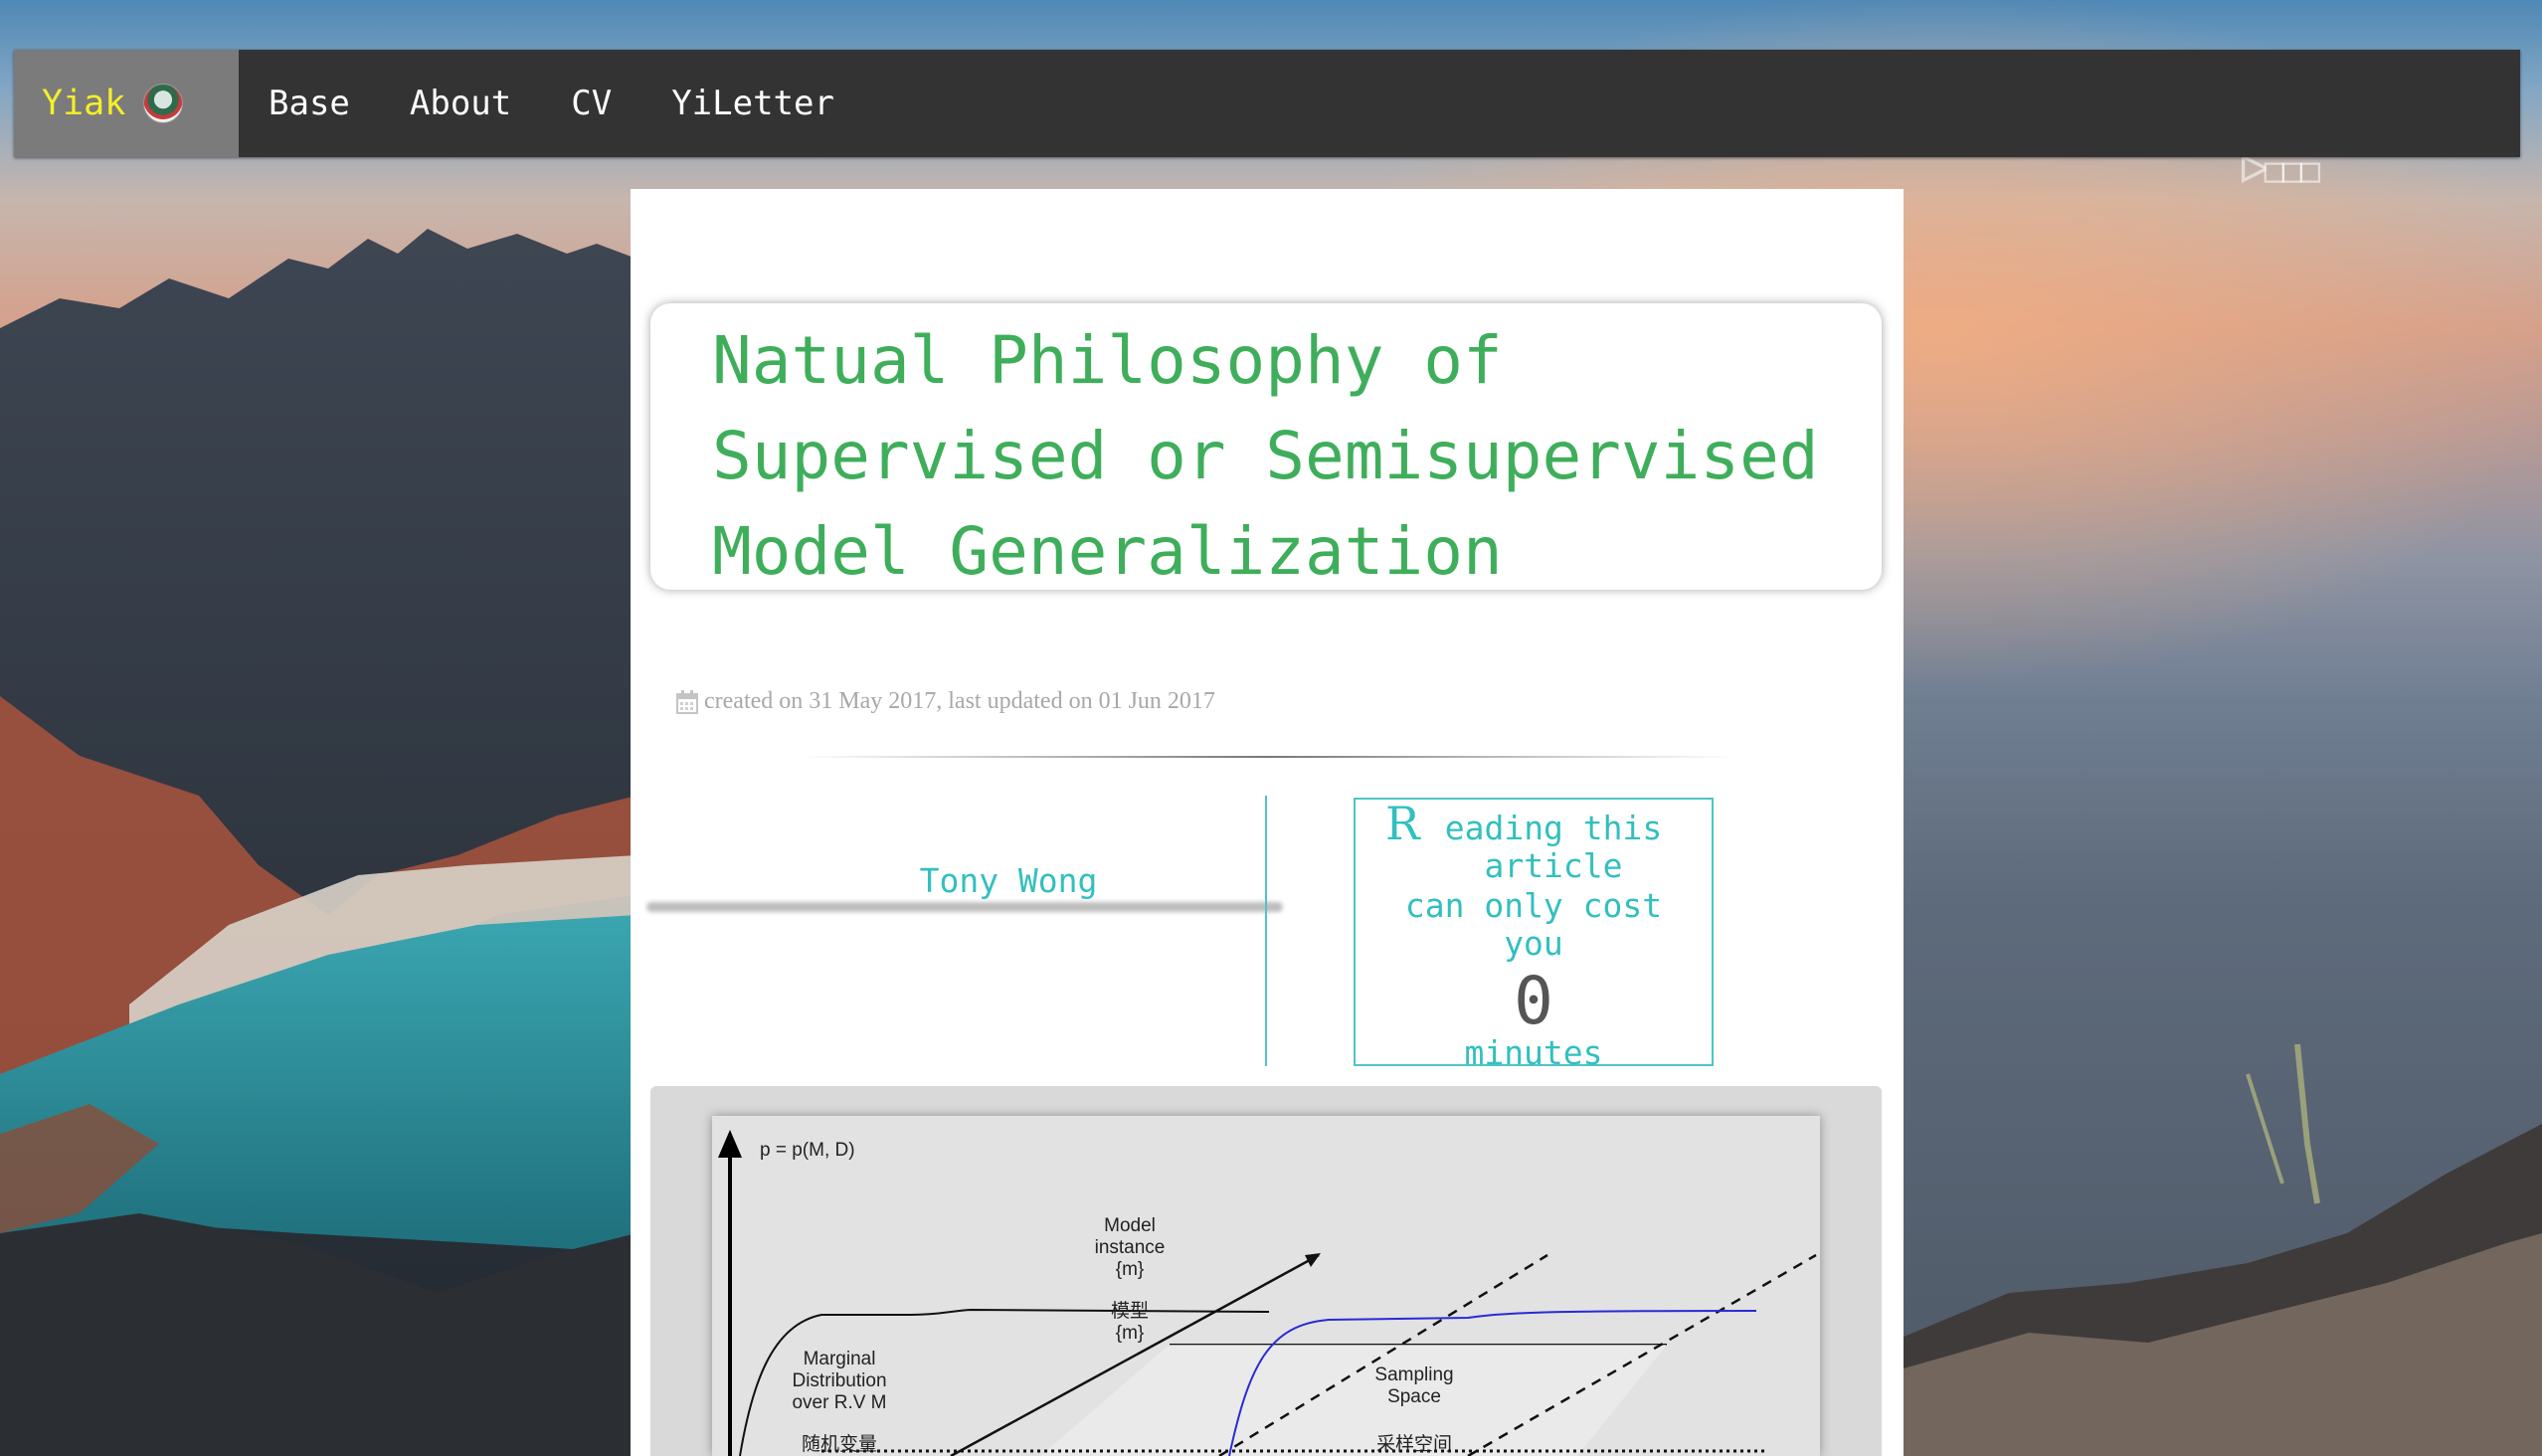  What do you see at coordinates (1130, 1225) in the screenshot?
I see `model-instance-label-1: Model` at bounding box center [1130, 1225].